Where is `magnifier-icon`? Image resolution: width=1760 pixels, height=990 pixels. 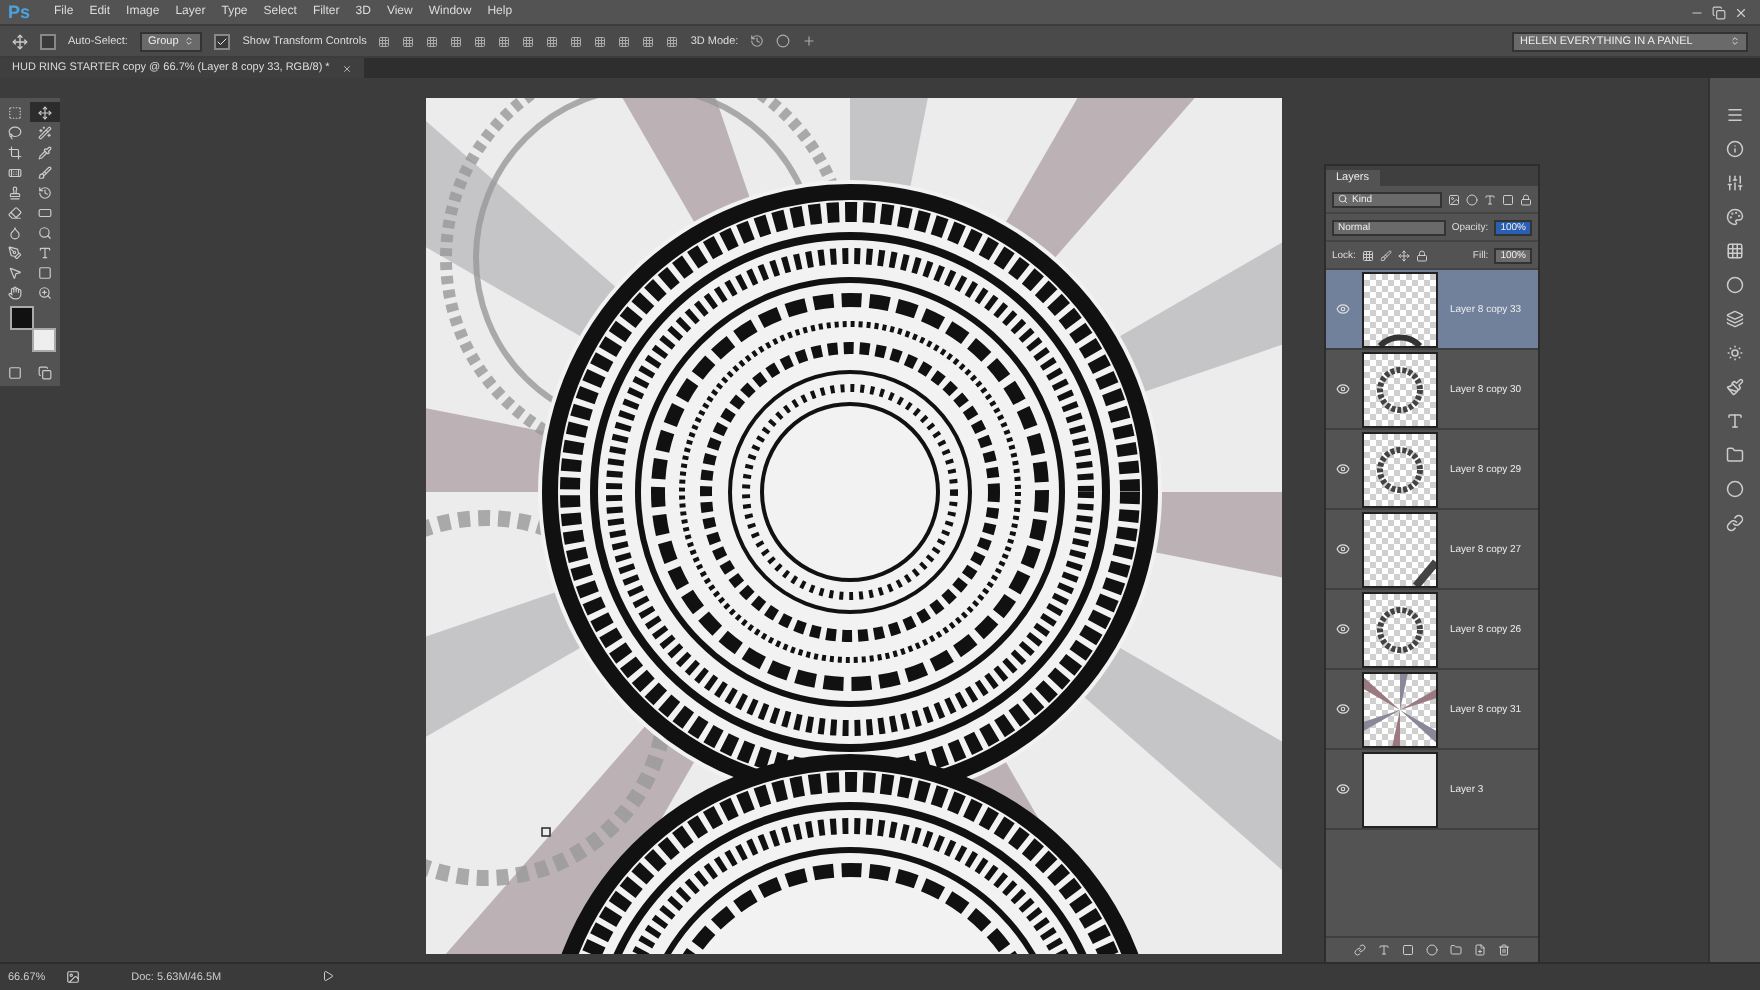 magnifier-icon is located at coordinates (45, 232).